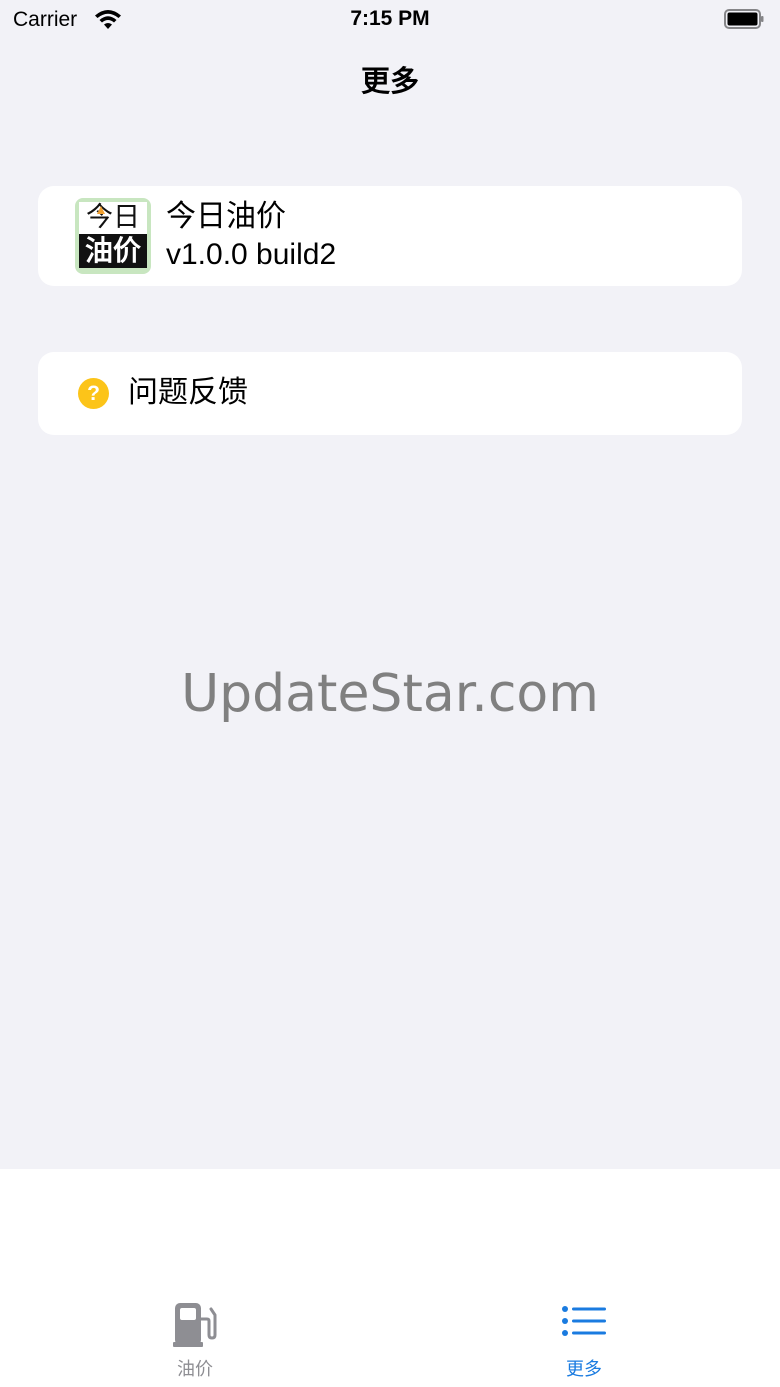 Image resolution: width=780 pixels, height=1387 pixels. Describe the element at coordinates (584, 1321) in the screenshot. I see `list-icon` at that location.